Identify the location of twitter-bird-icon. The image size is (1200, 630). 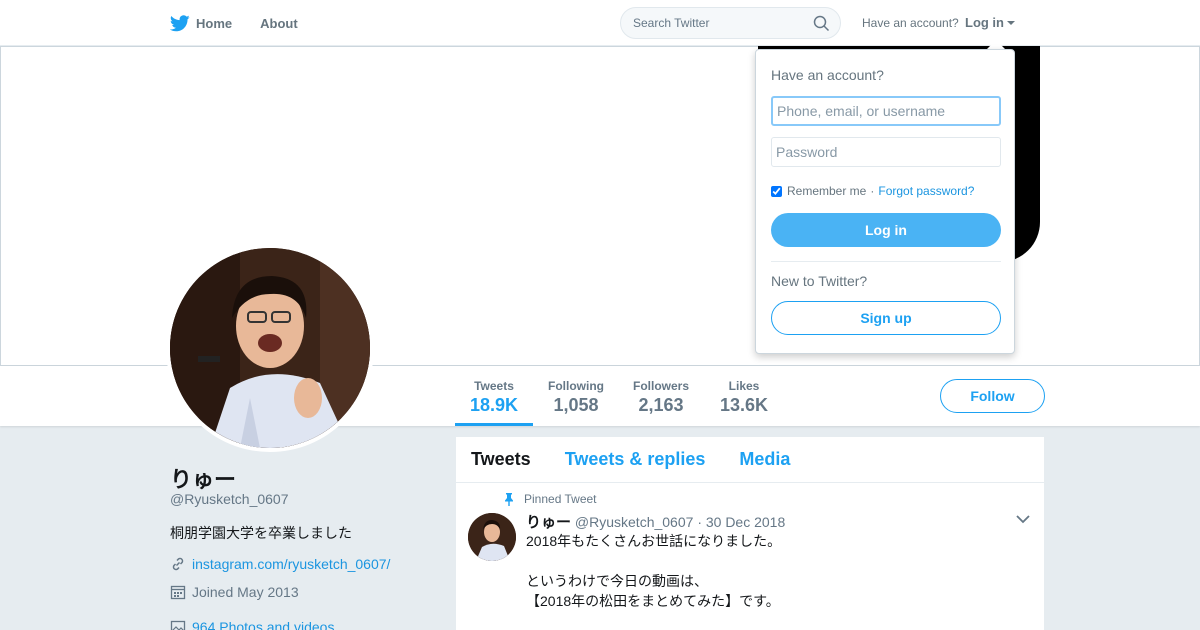
(180, 22).